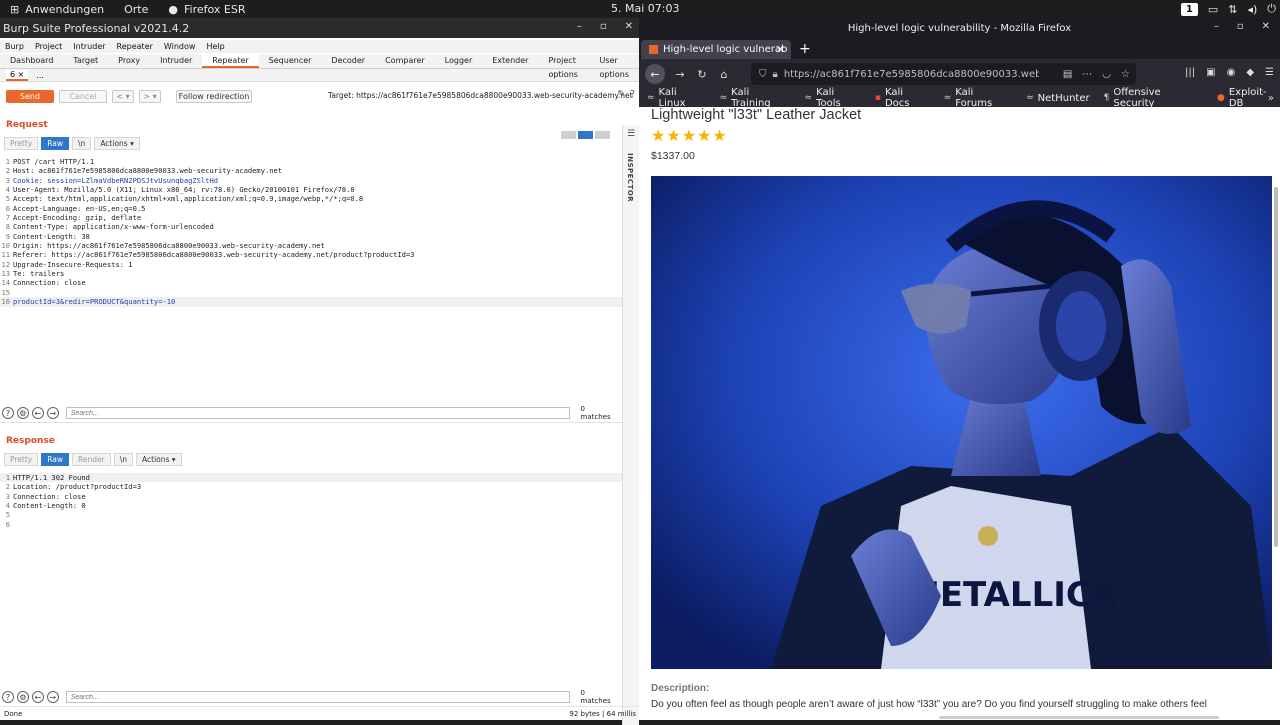 The height and width of the screenshot is (725, 1280). Describe the element at coordinates (1231, 72) in the screenshot. I see `account-icon: ◉` at that location.